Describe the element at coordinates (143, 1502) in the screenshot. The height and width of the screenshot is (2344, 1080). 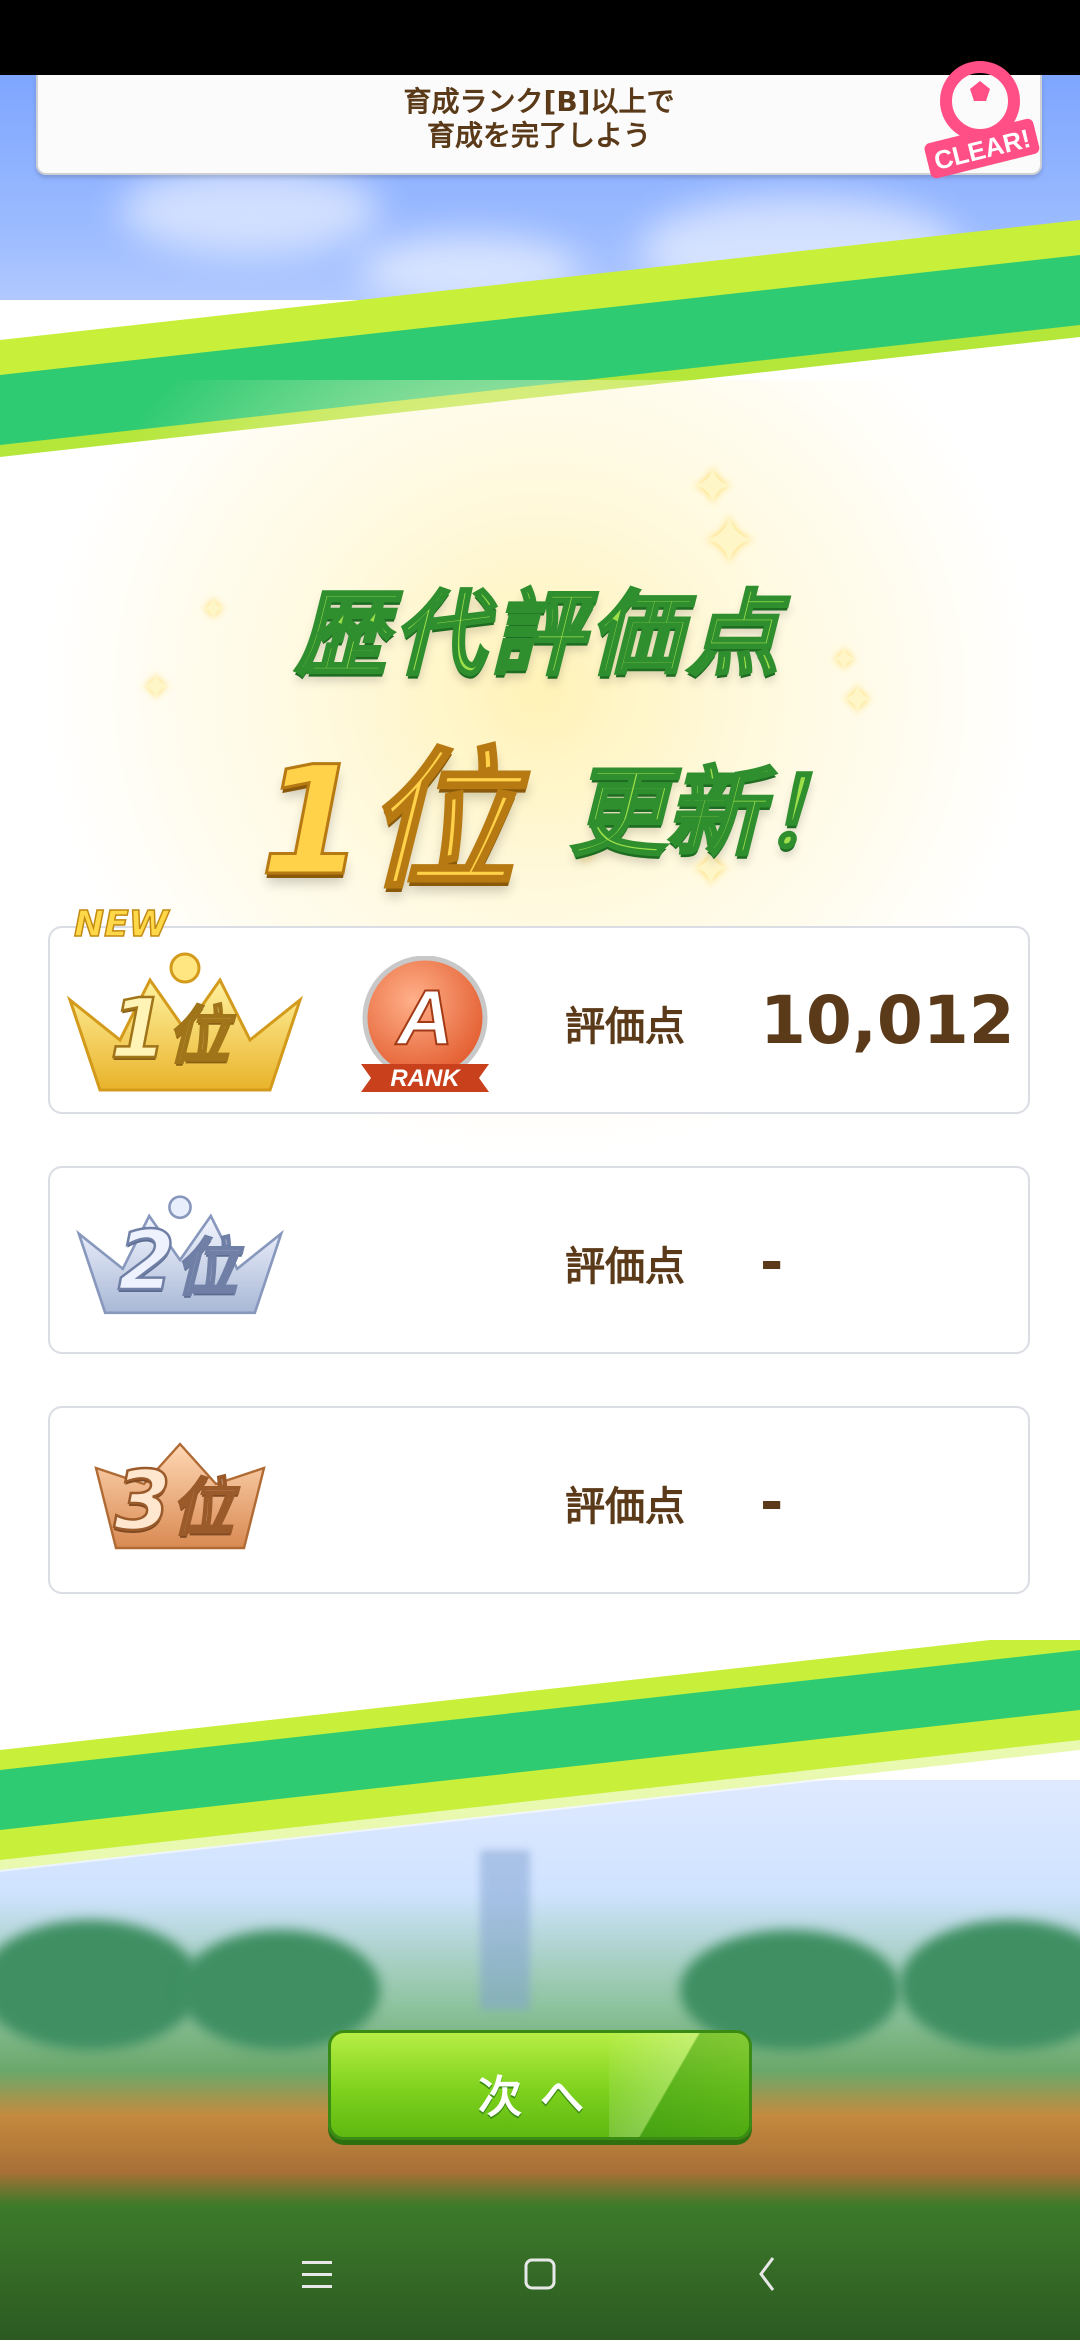
I see `place-number: 3` at that location.